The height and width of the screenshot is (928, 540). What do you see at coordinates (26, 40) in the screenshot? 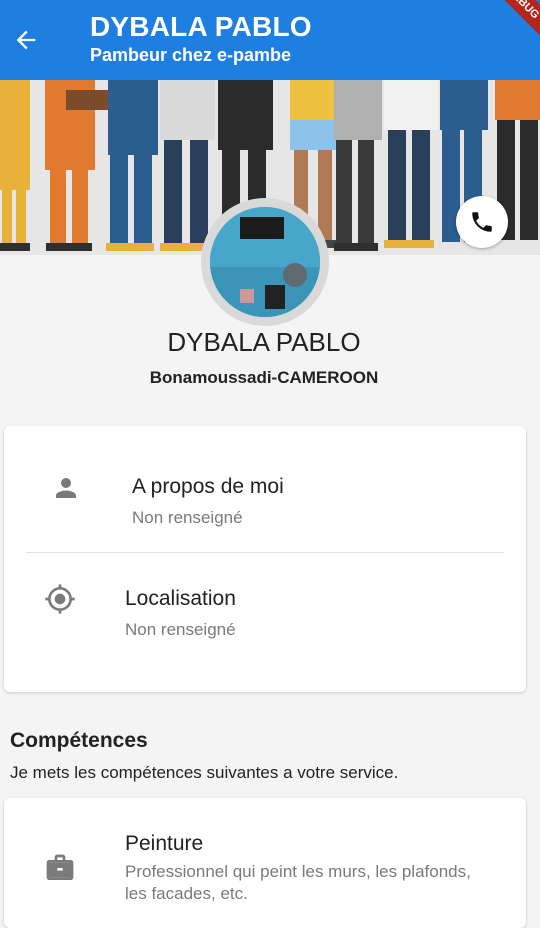
I see `arrow-left-icon` at bounding box center [26, 40].